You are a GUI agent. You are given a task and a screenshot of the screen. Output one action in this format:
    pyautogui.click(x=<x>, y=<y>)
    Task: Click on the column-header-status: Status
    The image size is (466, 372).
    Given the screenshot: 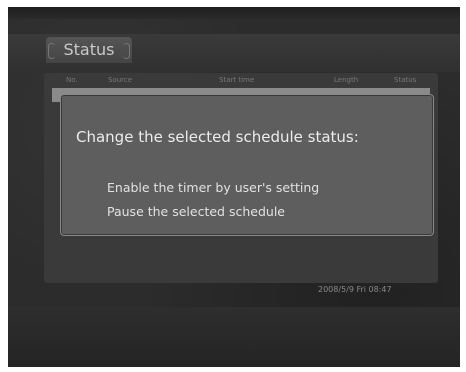 What is the action you would take?
    pyautogui.click(x=405, y=80)
    